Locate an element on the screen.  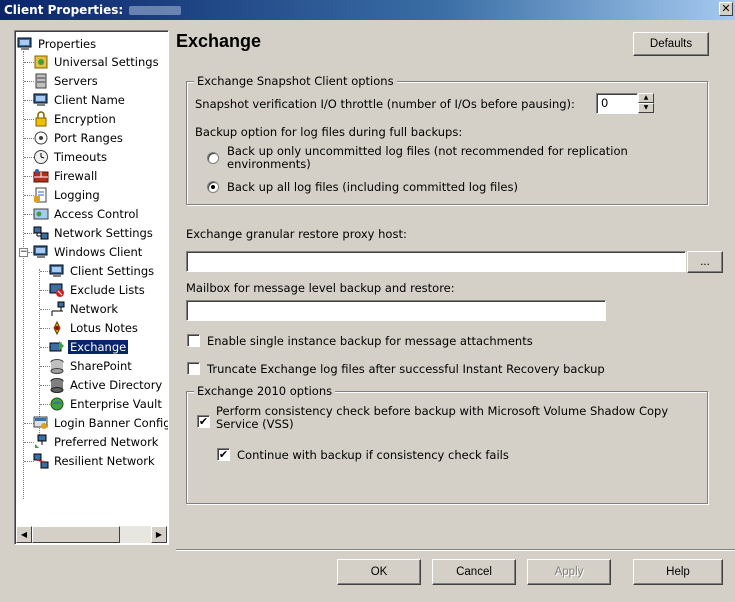
truncate-logs-checkbox is located at coordinates (193, 368).